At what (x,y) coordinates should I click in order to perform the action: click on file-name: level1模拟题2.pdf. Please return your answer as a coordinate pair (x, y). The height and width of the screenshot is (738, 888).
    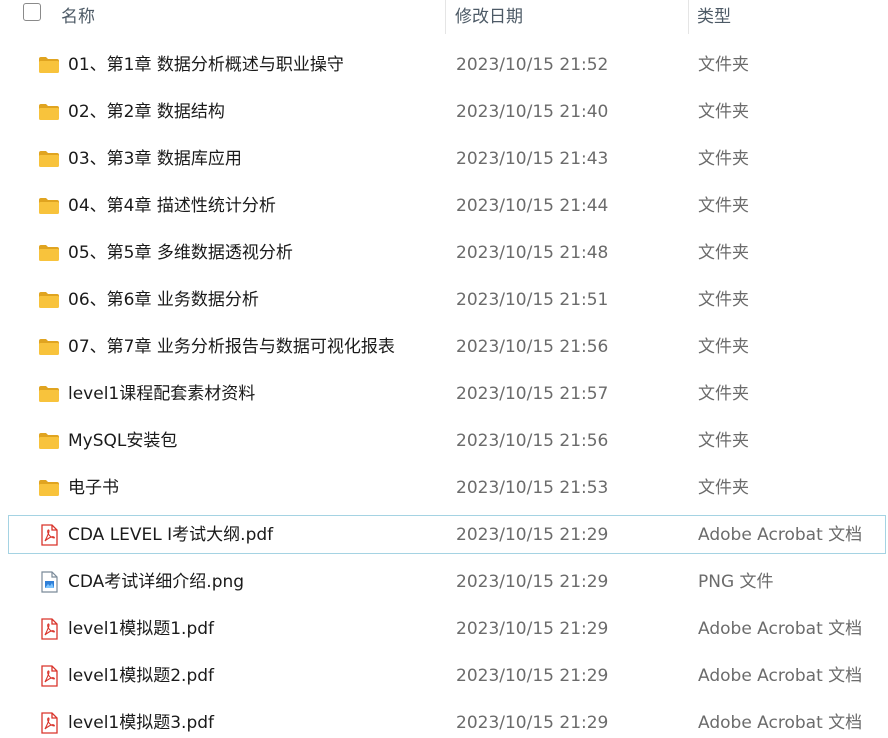
    Looking at the image, I should click on (141, 676).